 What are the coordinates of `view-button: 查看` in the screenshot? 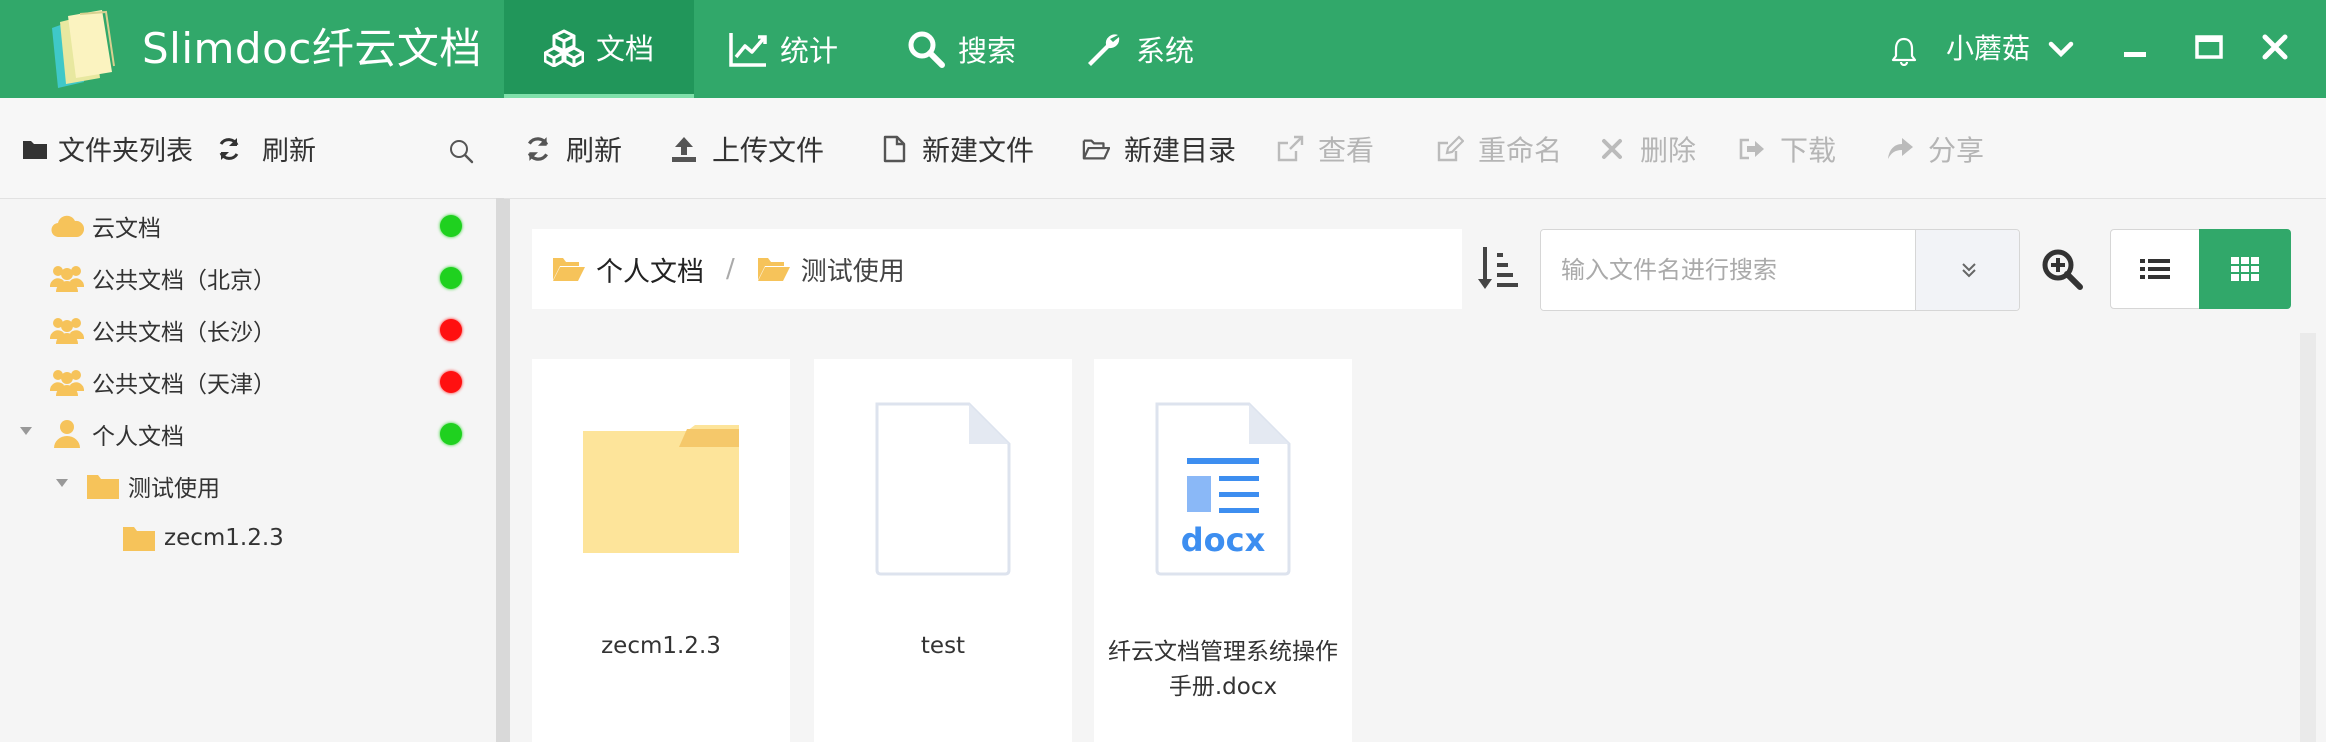 It's located at (1325, 148).